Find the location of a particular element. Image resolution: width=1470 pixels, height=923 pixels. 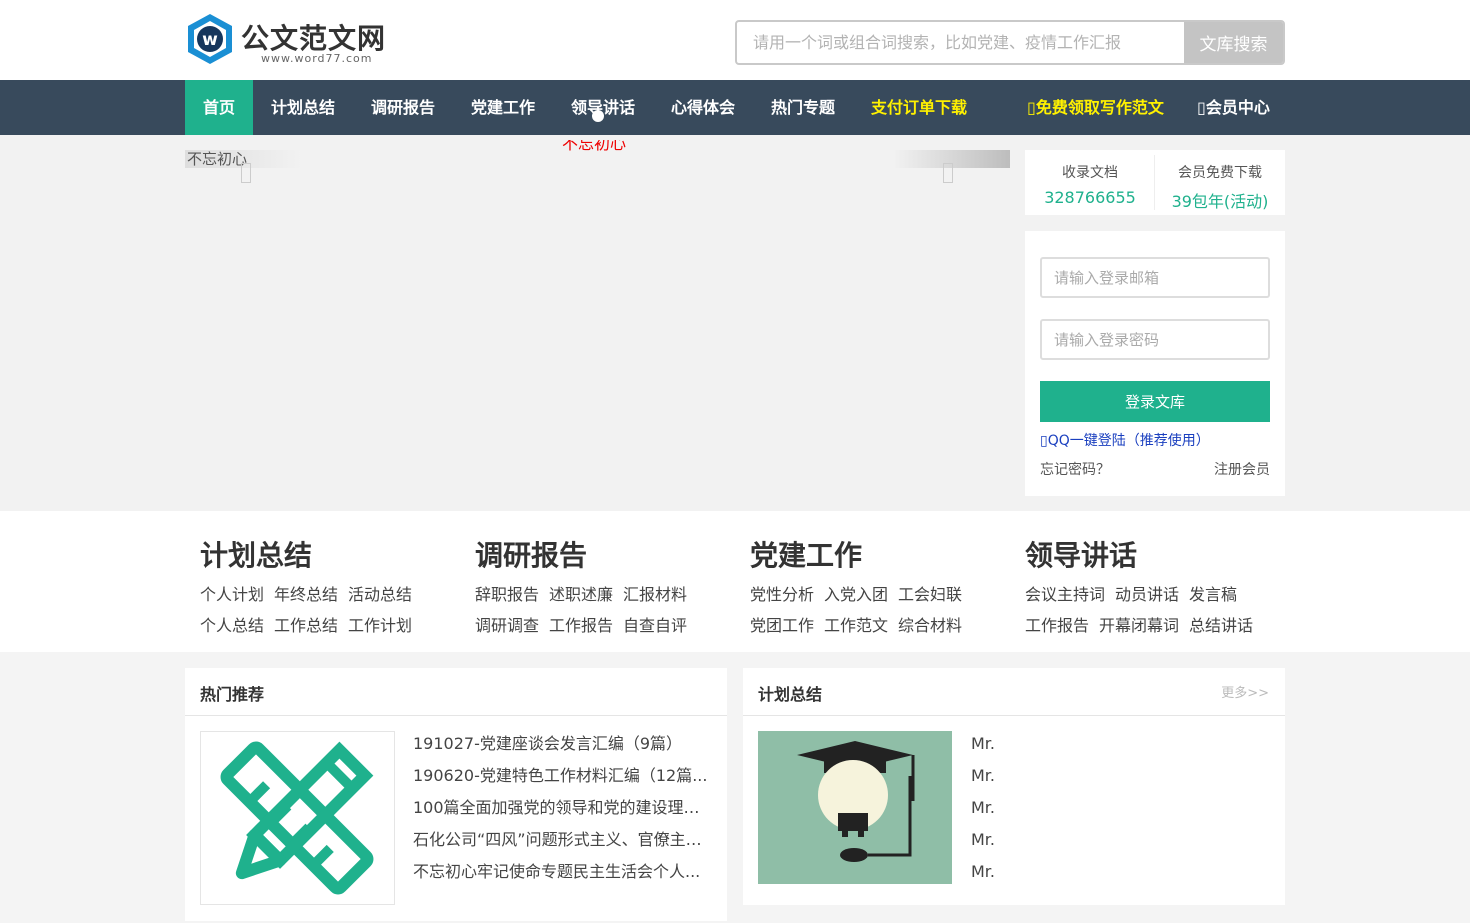

category-link: 工会妇联 is located at coordinates (930, 594).